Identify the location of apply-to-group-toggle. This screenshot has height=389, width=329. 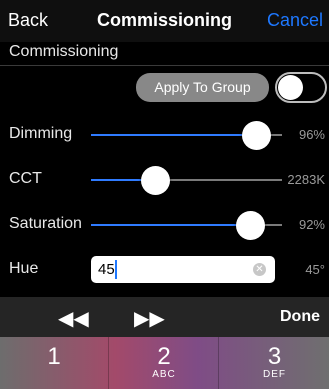
(301, 87).